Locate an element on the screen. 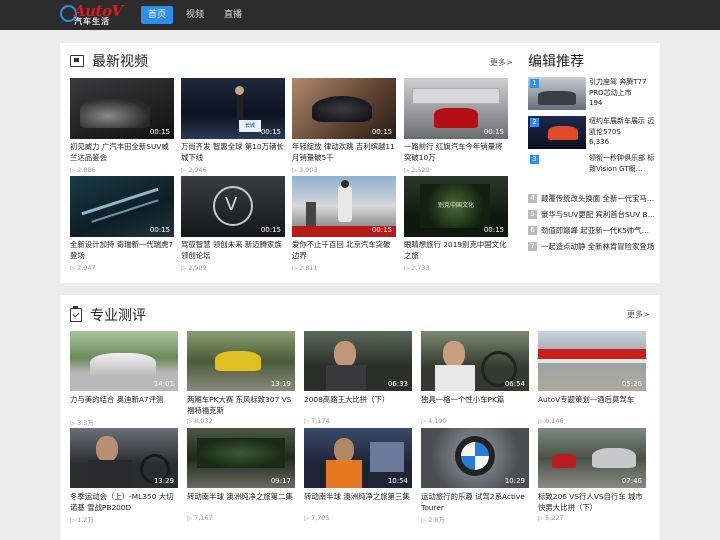  review-title: 冬季运动会（上）-ML350 大切诺基 雪战PB200D is located at coordinates (124, 502).